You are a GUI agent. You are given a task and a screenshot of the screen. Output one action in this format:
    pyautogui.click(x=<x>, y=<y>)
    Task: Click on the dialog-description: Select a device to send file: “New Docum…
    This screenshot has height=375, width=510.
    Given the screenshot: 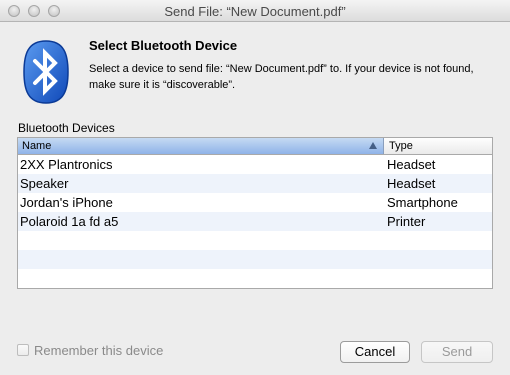 What is the action you would take?
    pyautogui.click(x=281, y=77)
    